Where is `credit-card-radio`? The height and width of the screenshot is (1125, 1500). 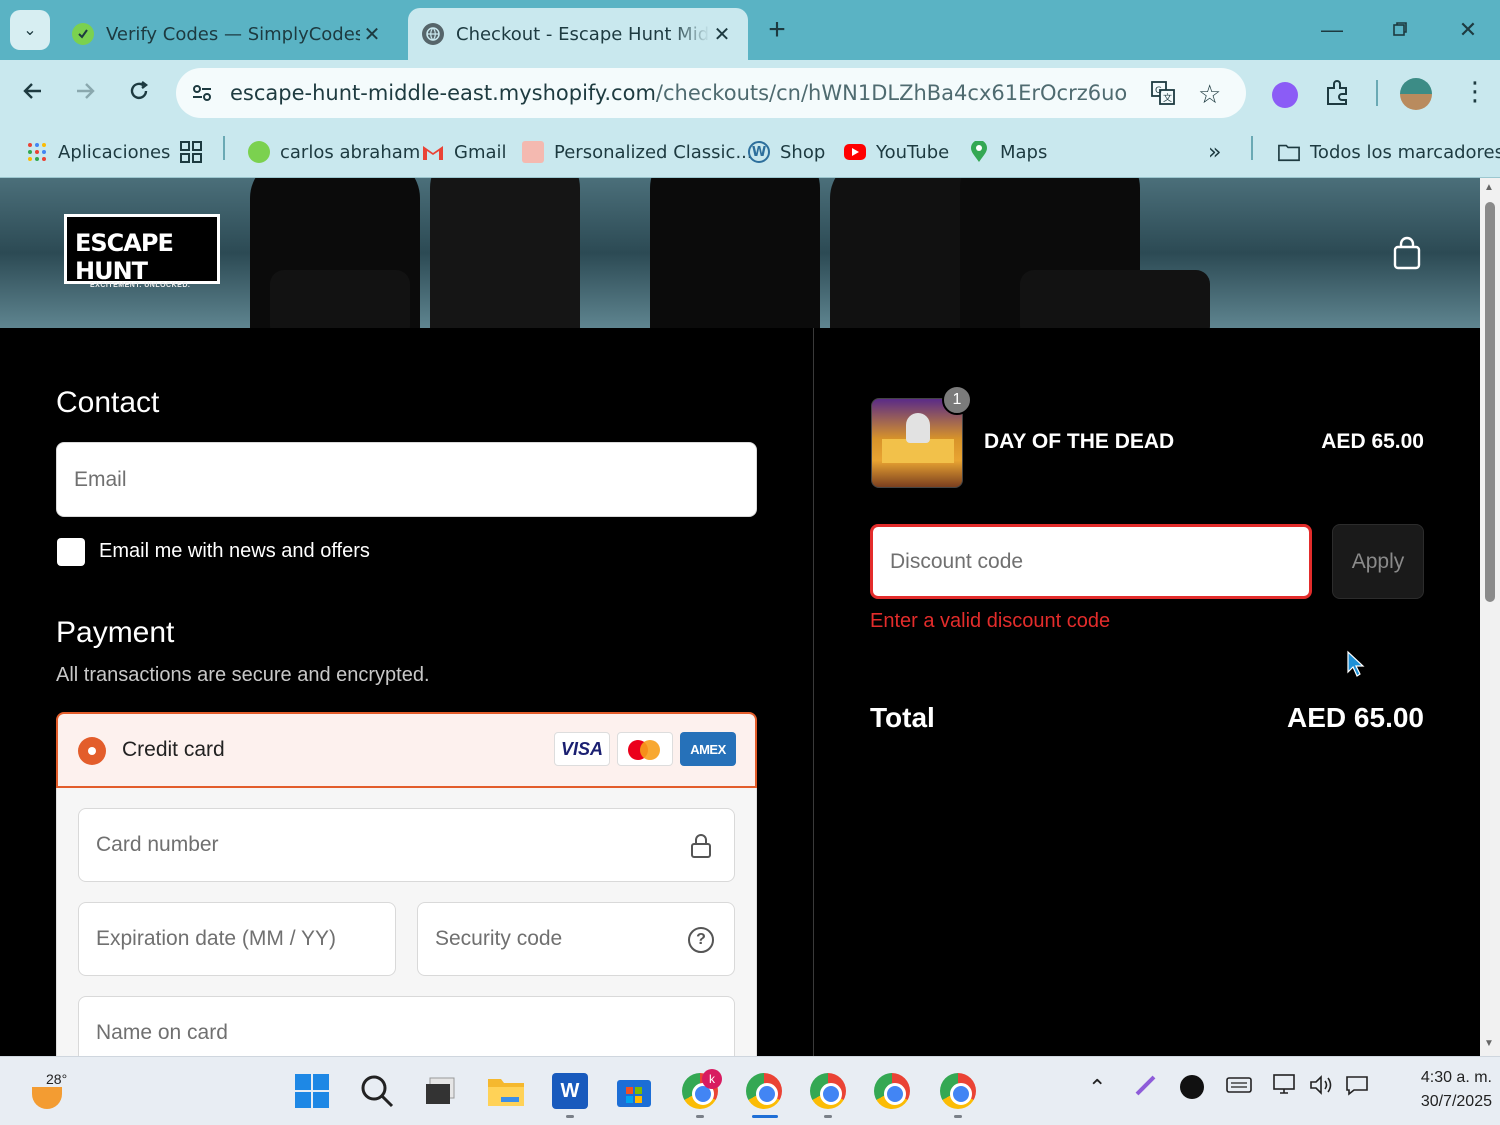
credit-card-radio is located at coordinates (92, 751).